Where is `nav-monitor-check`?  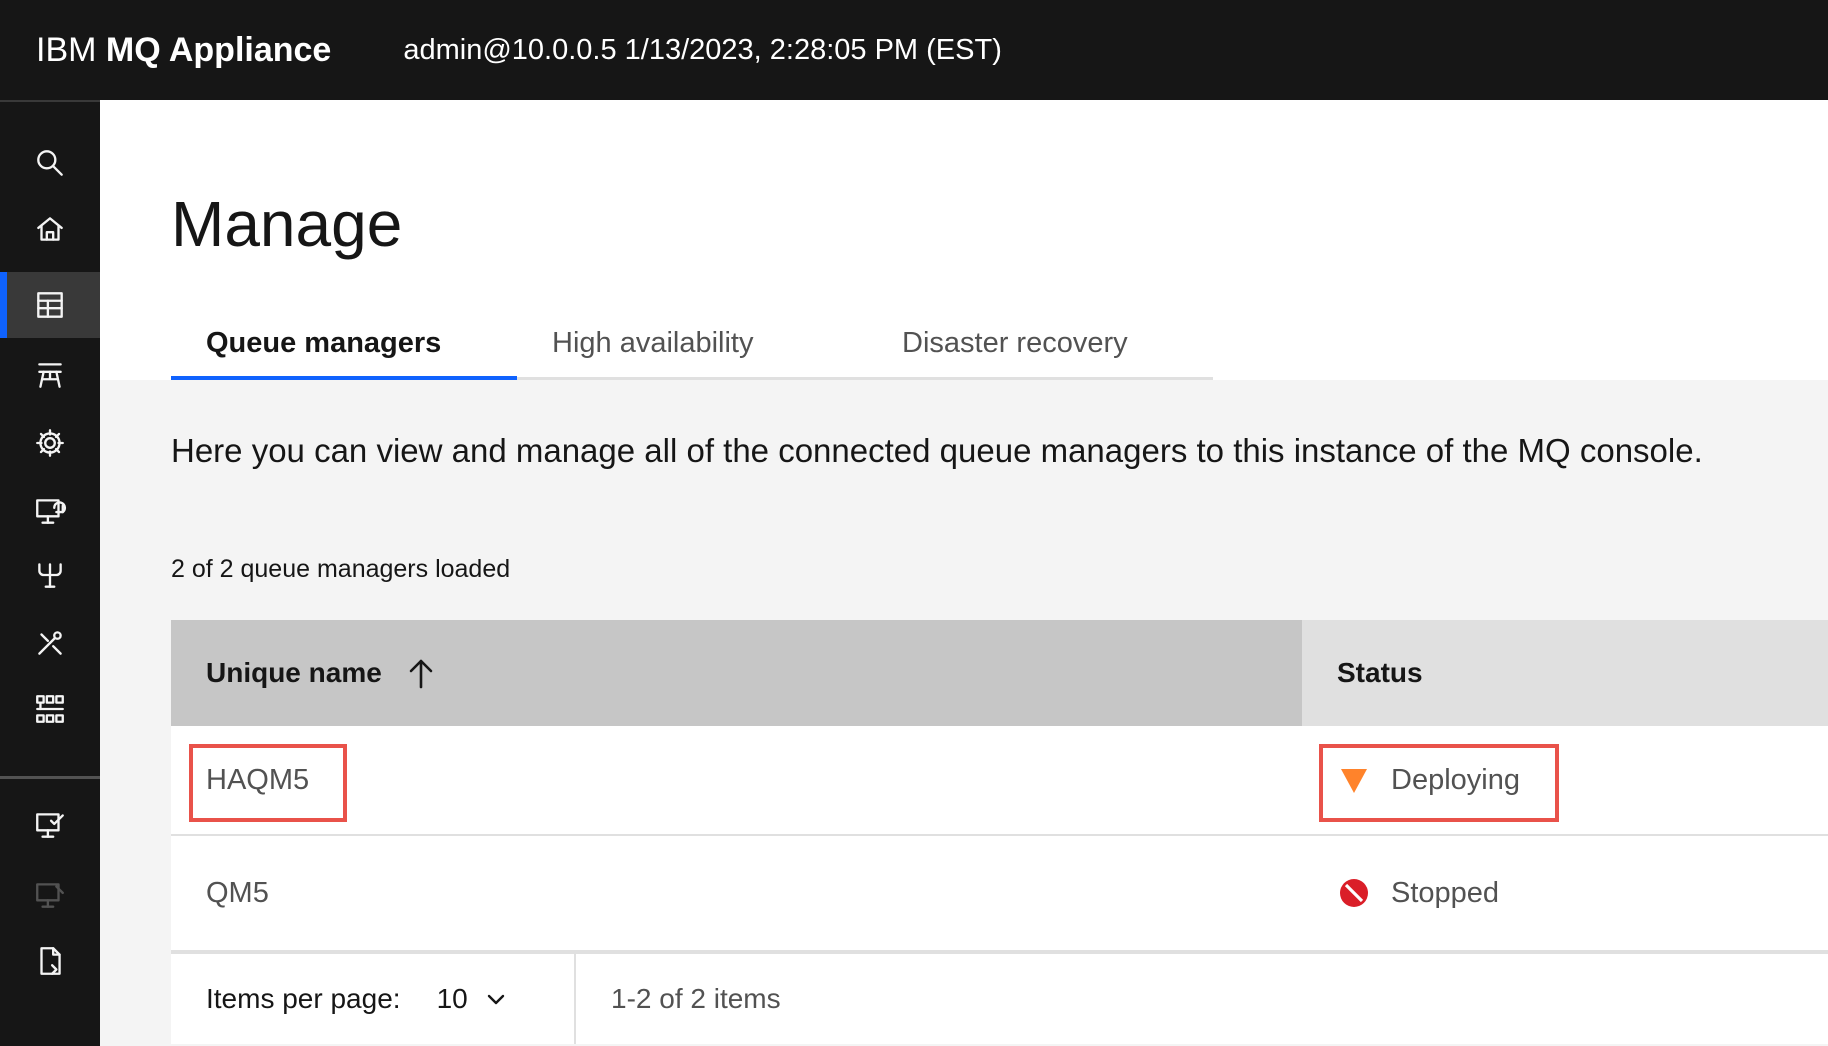 nav-monitor-check is located at coordinates (50, 825).